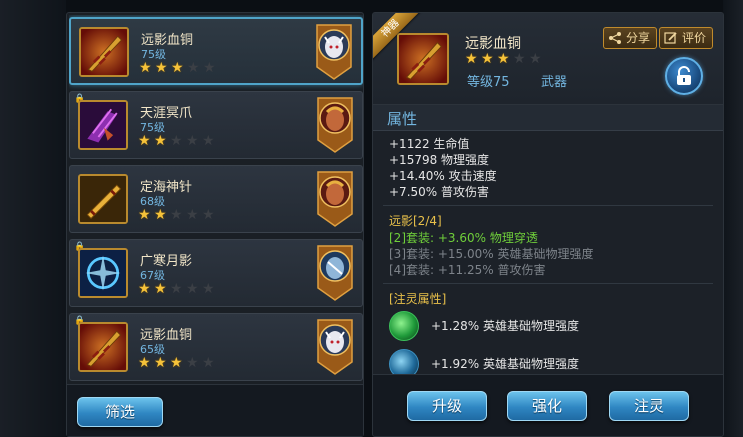 Image resolution: width=743 pixels, height=437 pixels. Describe the element at coordinates (439, 192) in the screenshot. I see `attribute-line: +7.50% 普攻伤害` at that location.